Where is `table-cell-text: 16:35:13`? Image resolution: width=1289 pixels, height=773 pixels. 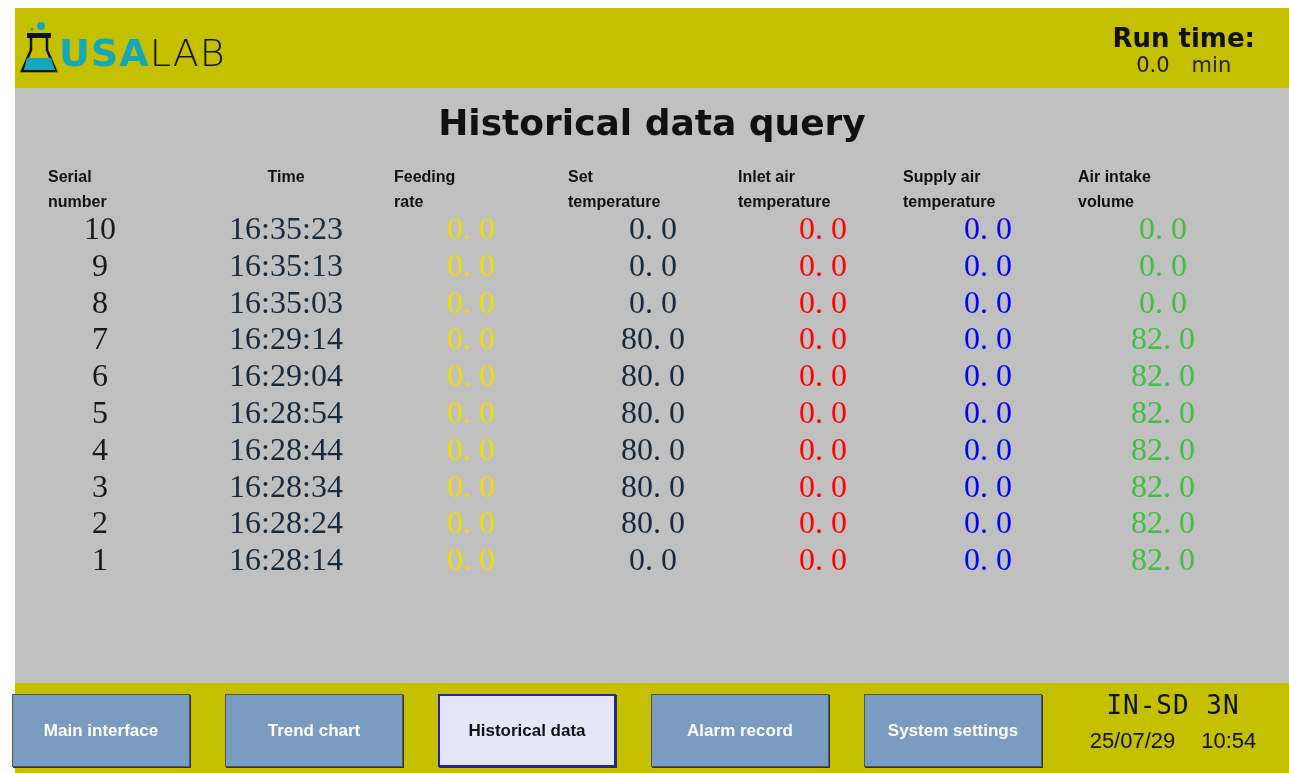
table-cell-text: 16:35:13 is located at coordinates (286, 265).